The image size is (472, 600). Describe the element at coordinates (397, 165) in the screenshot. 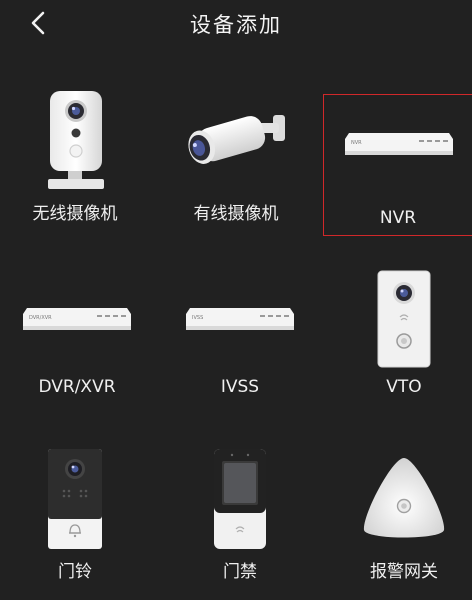

I see `device-option-nvr: NVR NVR` at that location.